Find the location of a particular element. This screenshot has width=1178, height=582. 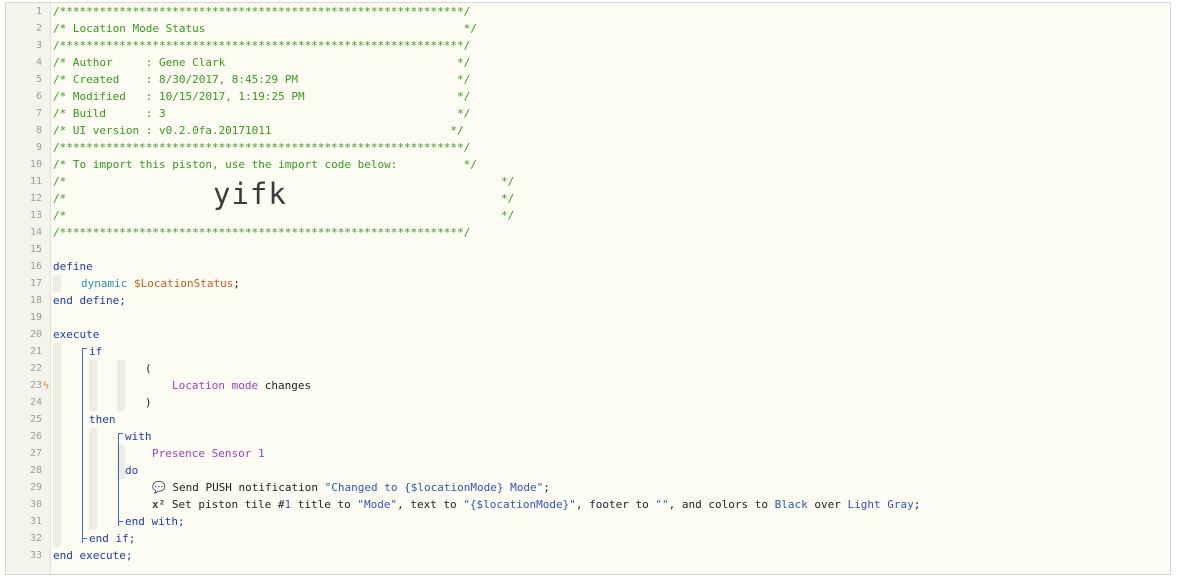

line-number: 2 is located at coordinates (38, 28).